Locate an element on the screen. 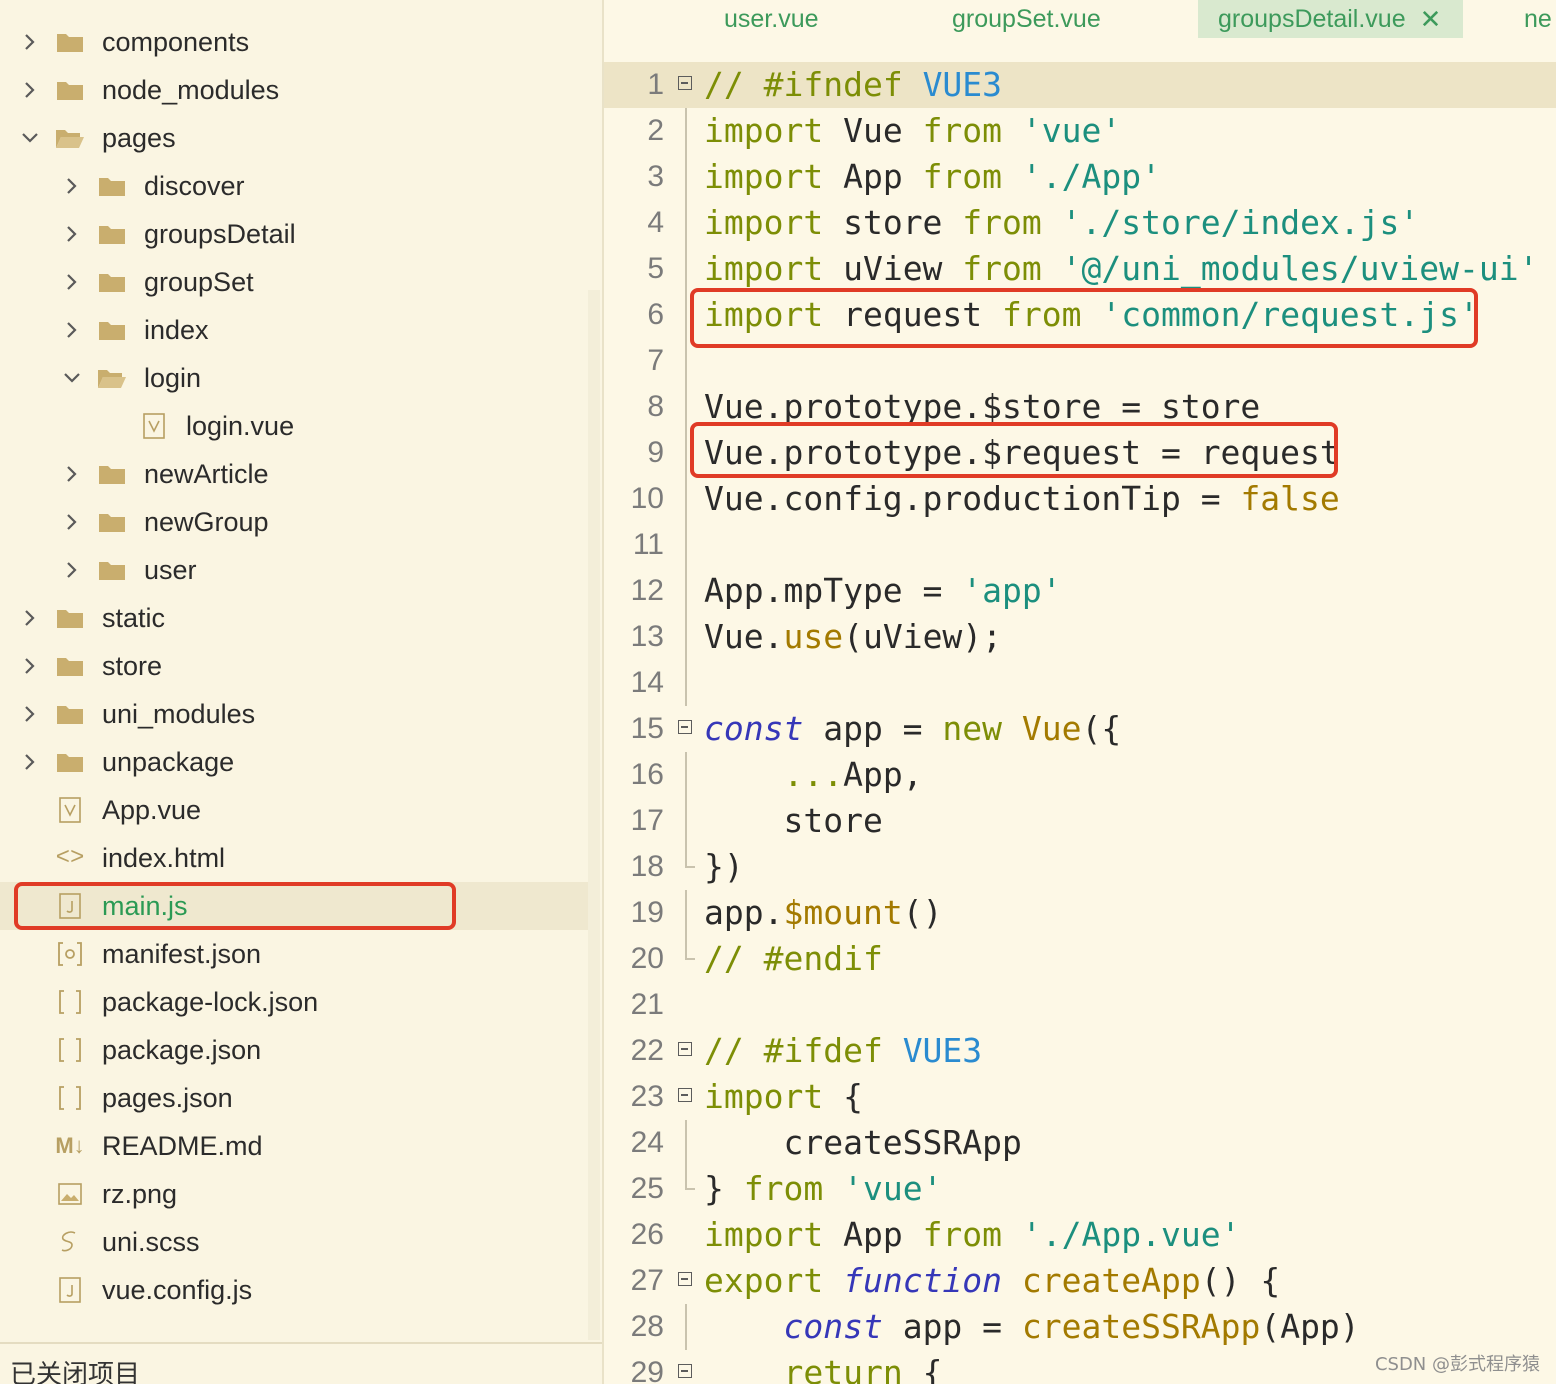 Image resolution: width=1556 pixels, height=1384 pixels. closed-projects-bar: 已关闭项目 is located at coordinates (301, 1363).